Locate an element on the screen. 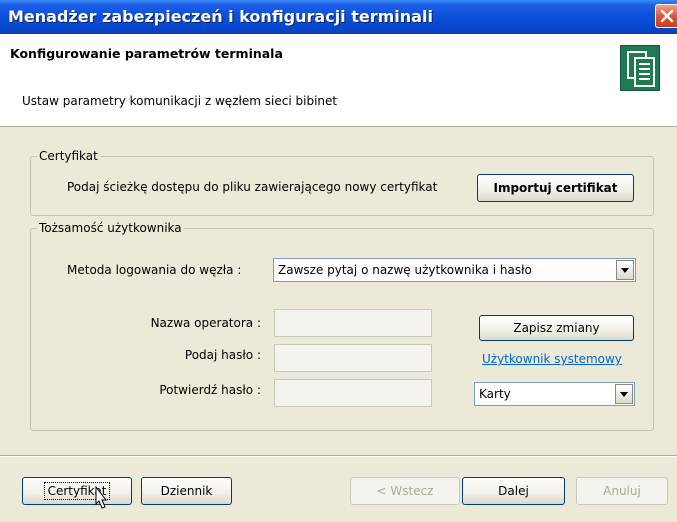 This screenshot has width=677, height=522. close-icon is located at coordinates (666, 16).